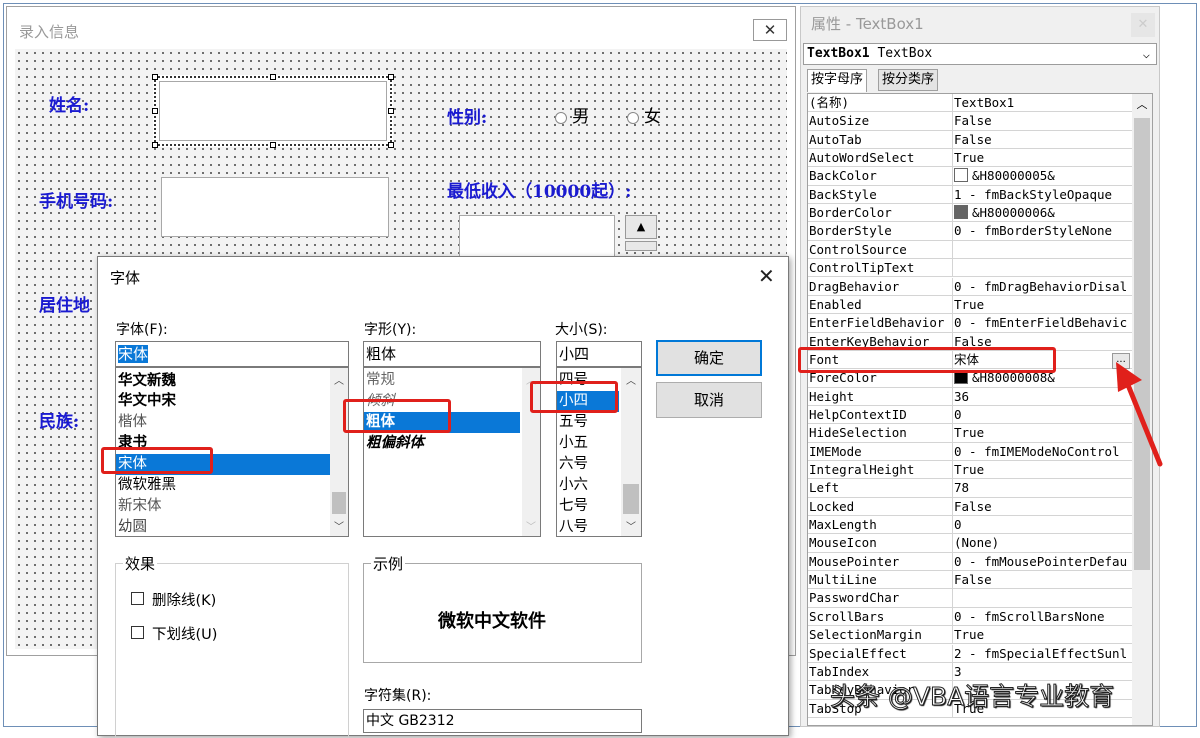 This screenshot has height=738, width=1200. I want to click on object-selector: TextBox1 TextBox ⌵, so click(980, 54).